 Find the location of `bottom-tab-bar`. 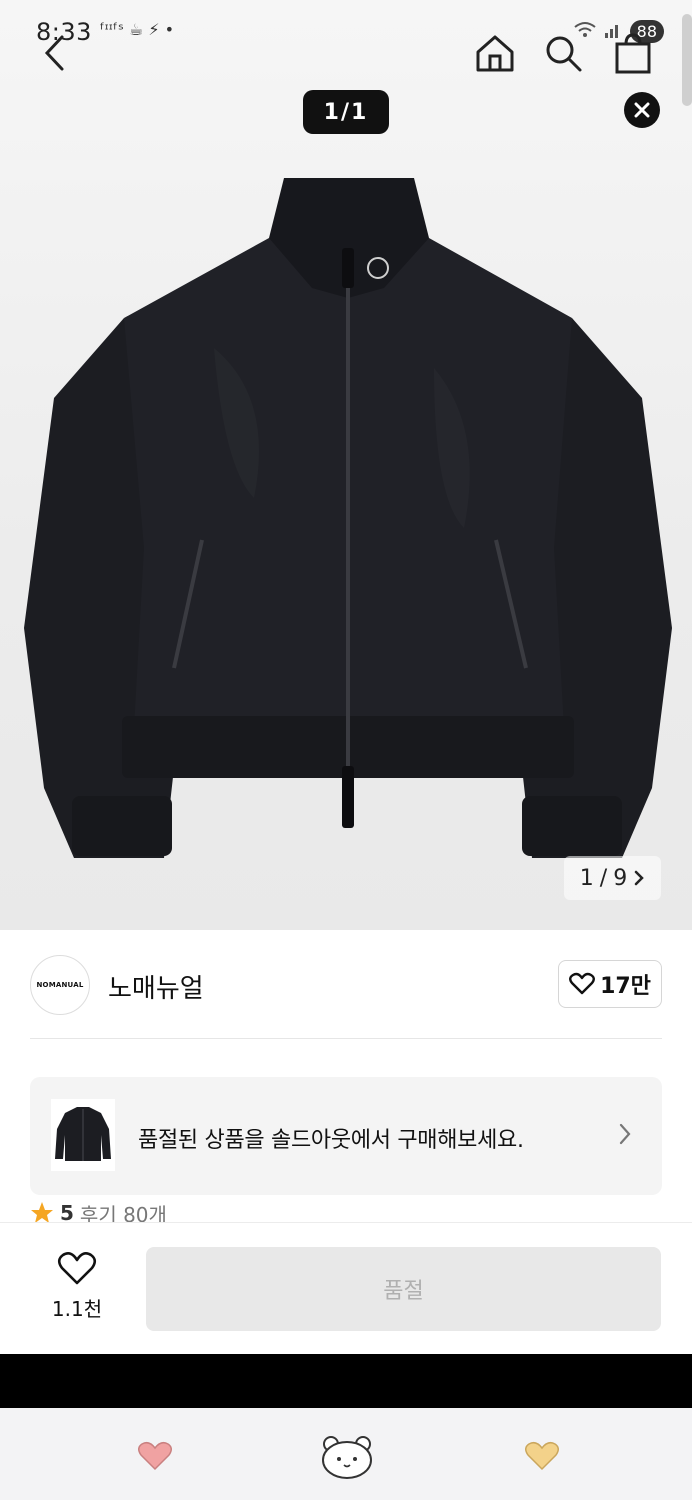

bottom-tab-bar is located at coordinates (346, 1454).